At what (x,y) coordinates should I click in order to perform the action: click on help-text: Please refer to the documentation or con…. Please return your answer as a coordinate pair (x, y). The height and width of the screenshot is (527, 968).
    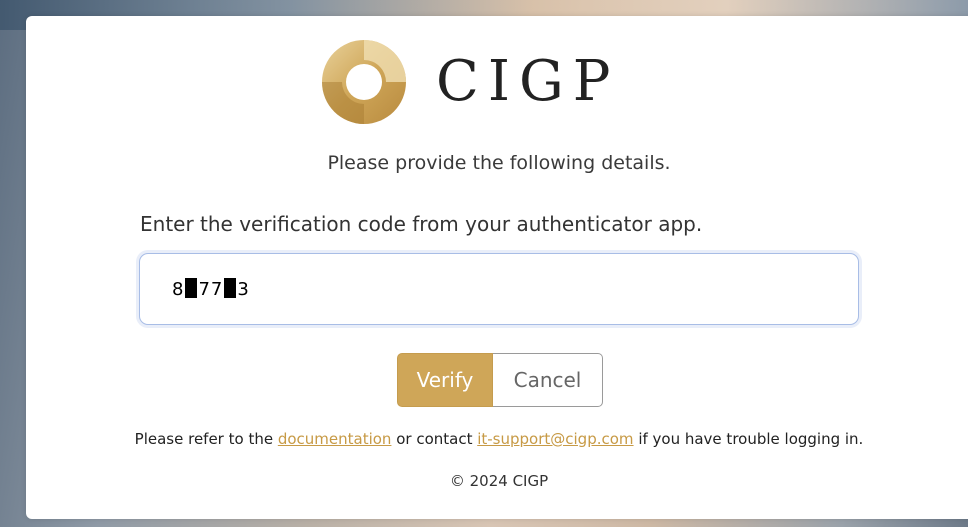
    Looking at the image, I should click on (499, 439).